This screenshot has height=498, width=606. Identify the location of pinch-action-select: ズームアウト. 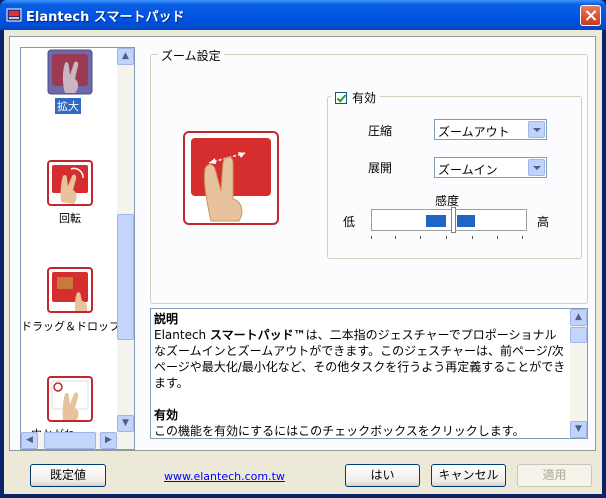
(490, 129).